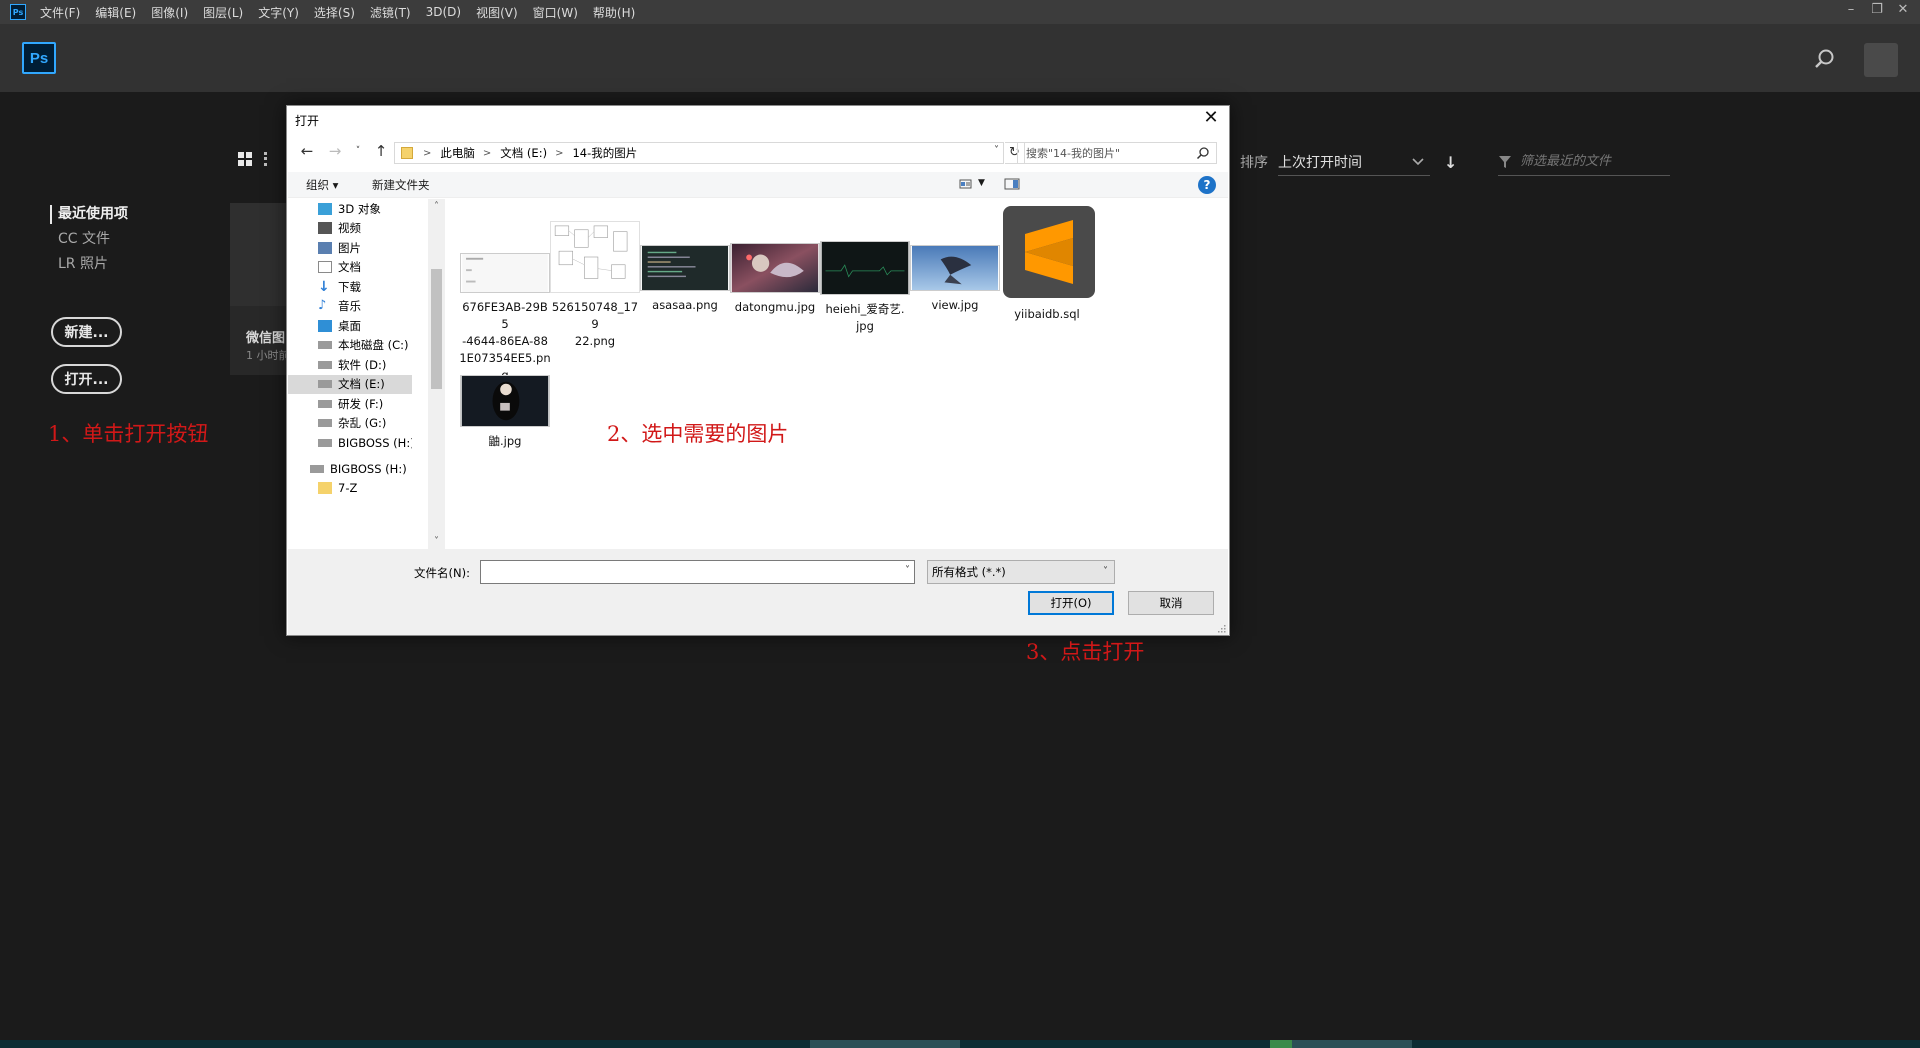 The image size is (1920, 1048). Describe the element at coordinates (555, 12) in the screenshot. I see `menu-window: 窗口(W)` at that location.